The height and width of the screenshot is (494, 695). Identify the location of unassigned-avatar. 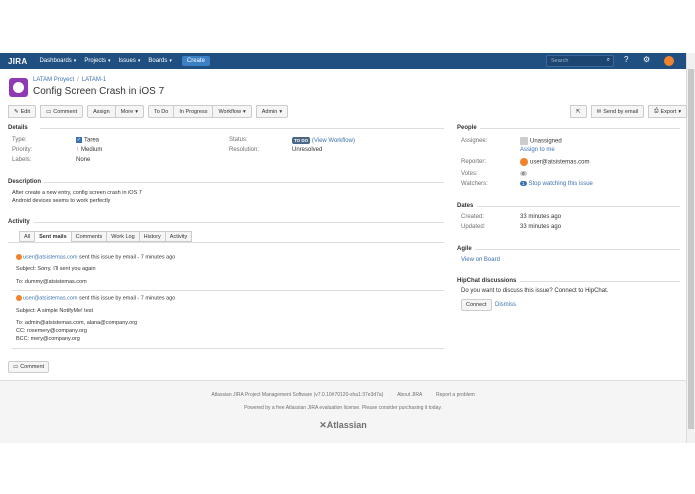
(524, 141).